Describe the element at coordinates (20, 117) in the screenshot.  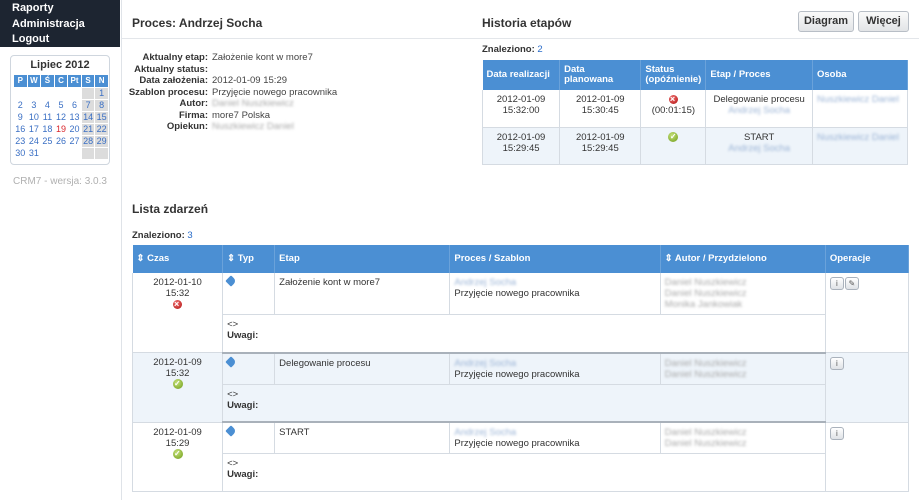
I see `calendar-day: 9` at that location.